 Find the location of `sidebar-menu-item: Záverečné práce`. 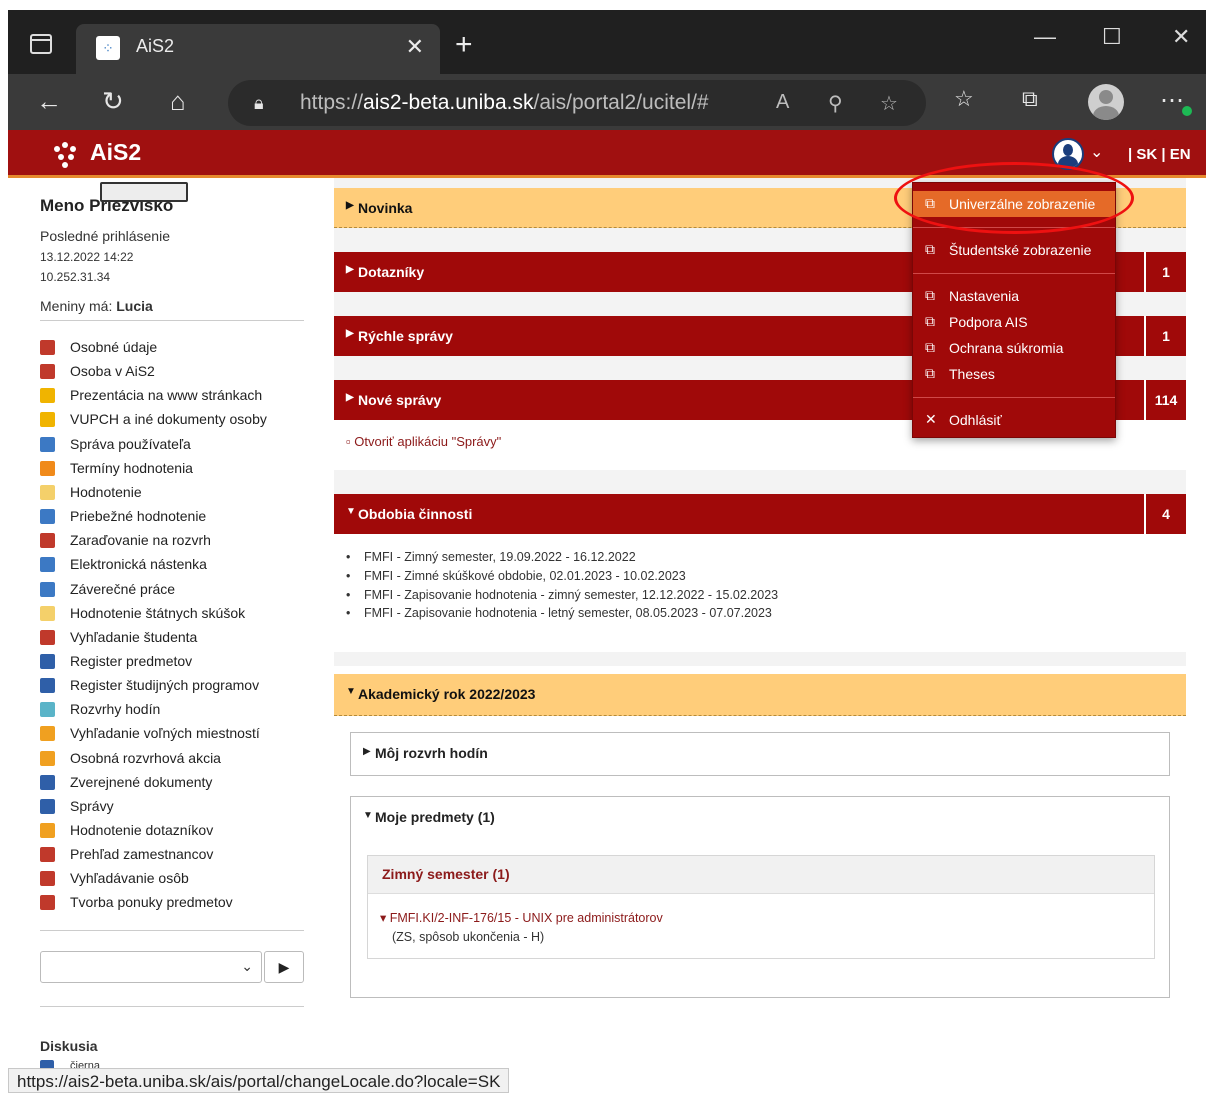

sidebar-menu-item: Záverečné práce is located at coordinates (175, 589).